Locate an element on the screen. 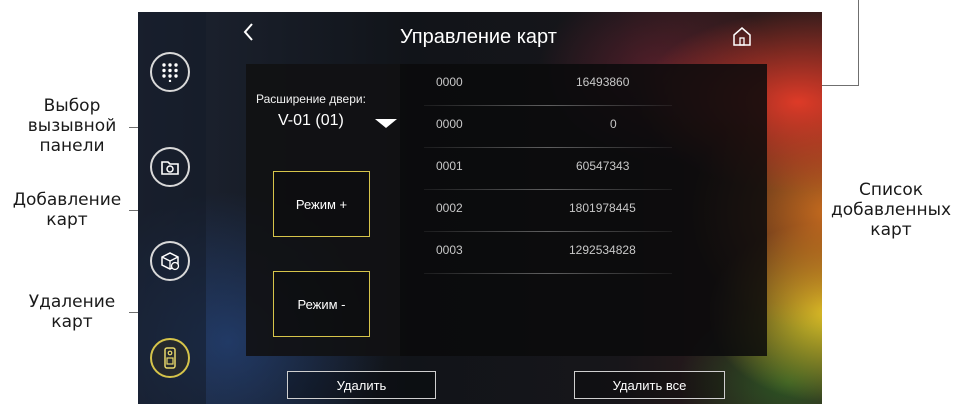  mode-remove-button: Режим - is located at coordinates (321, 304).